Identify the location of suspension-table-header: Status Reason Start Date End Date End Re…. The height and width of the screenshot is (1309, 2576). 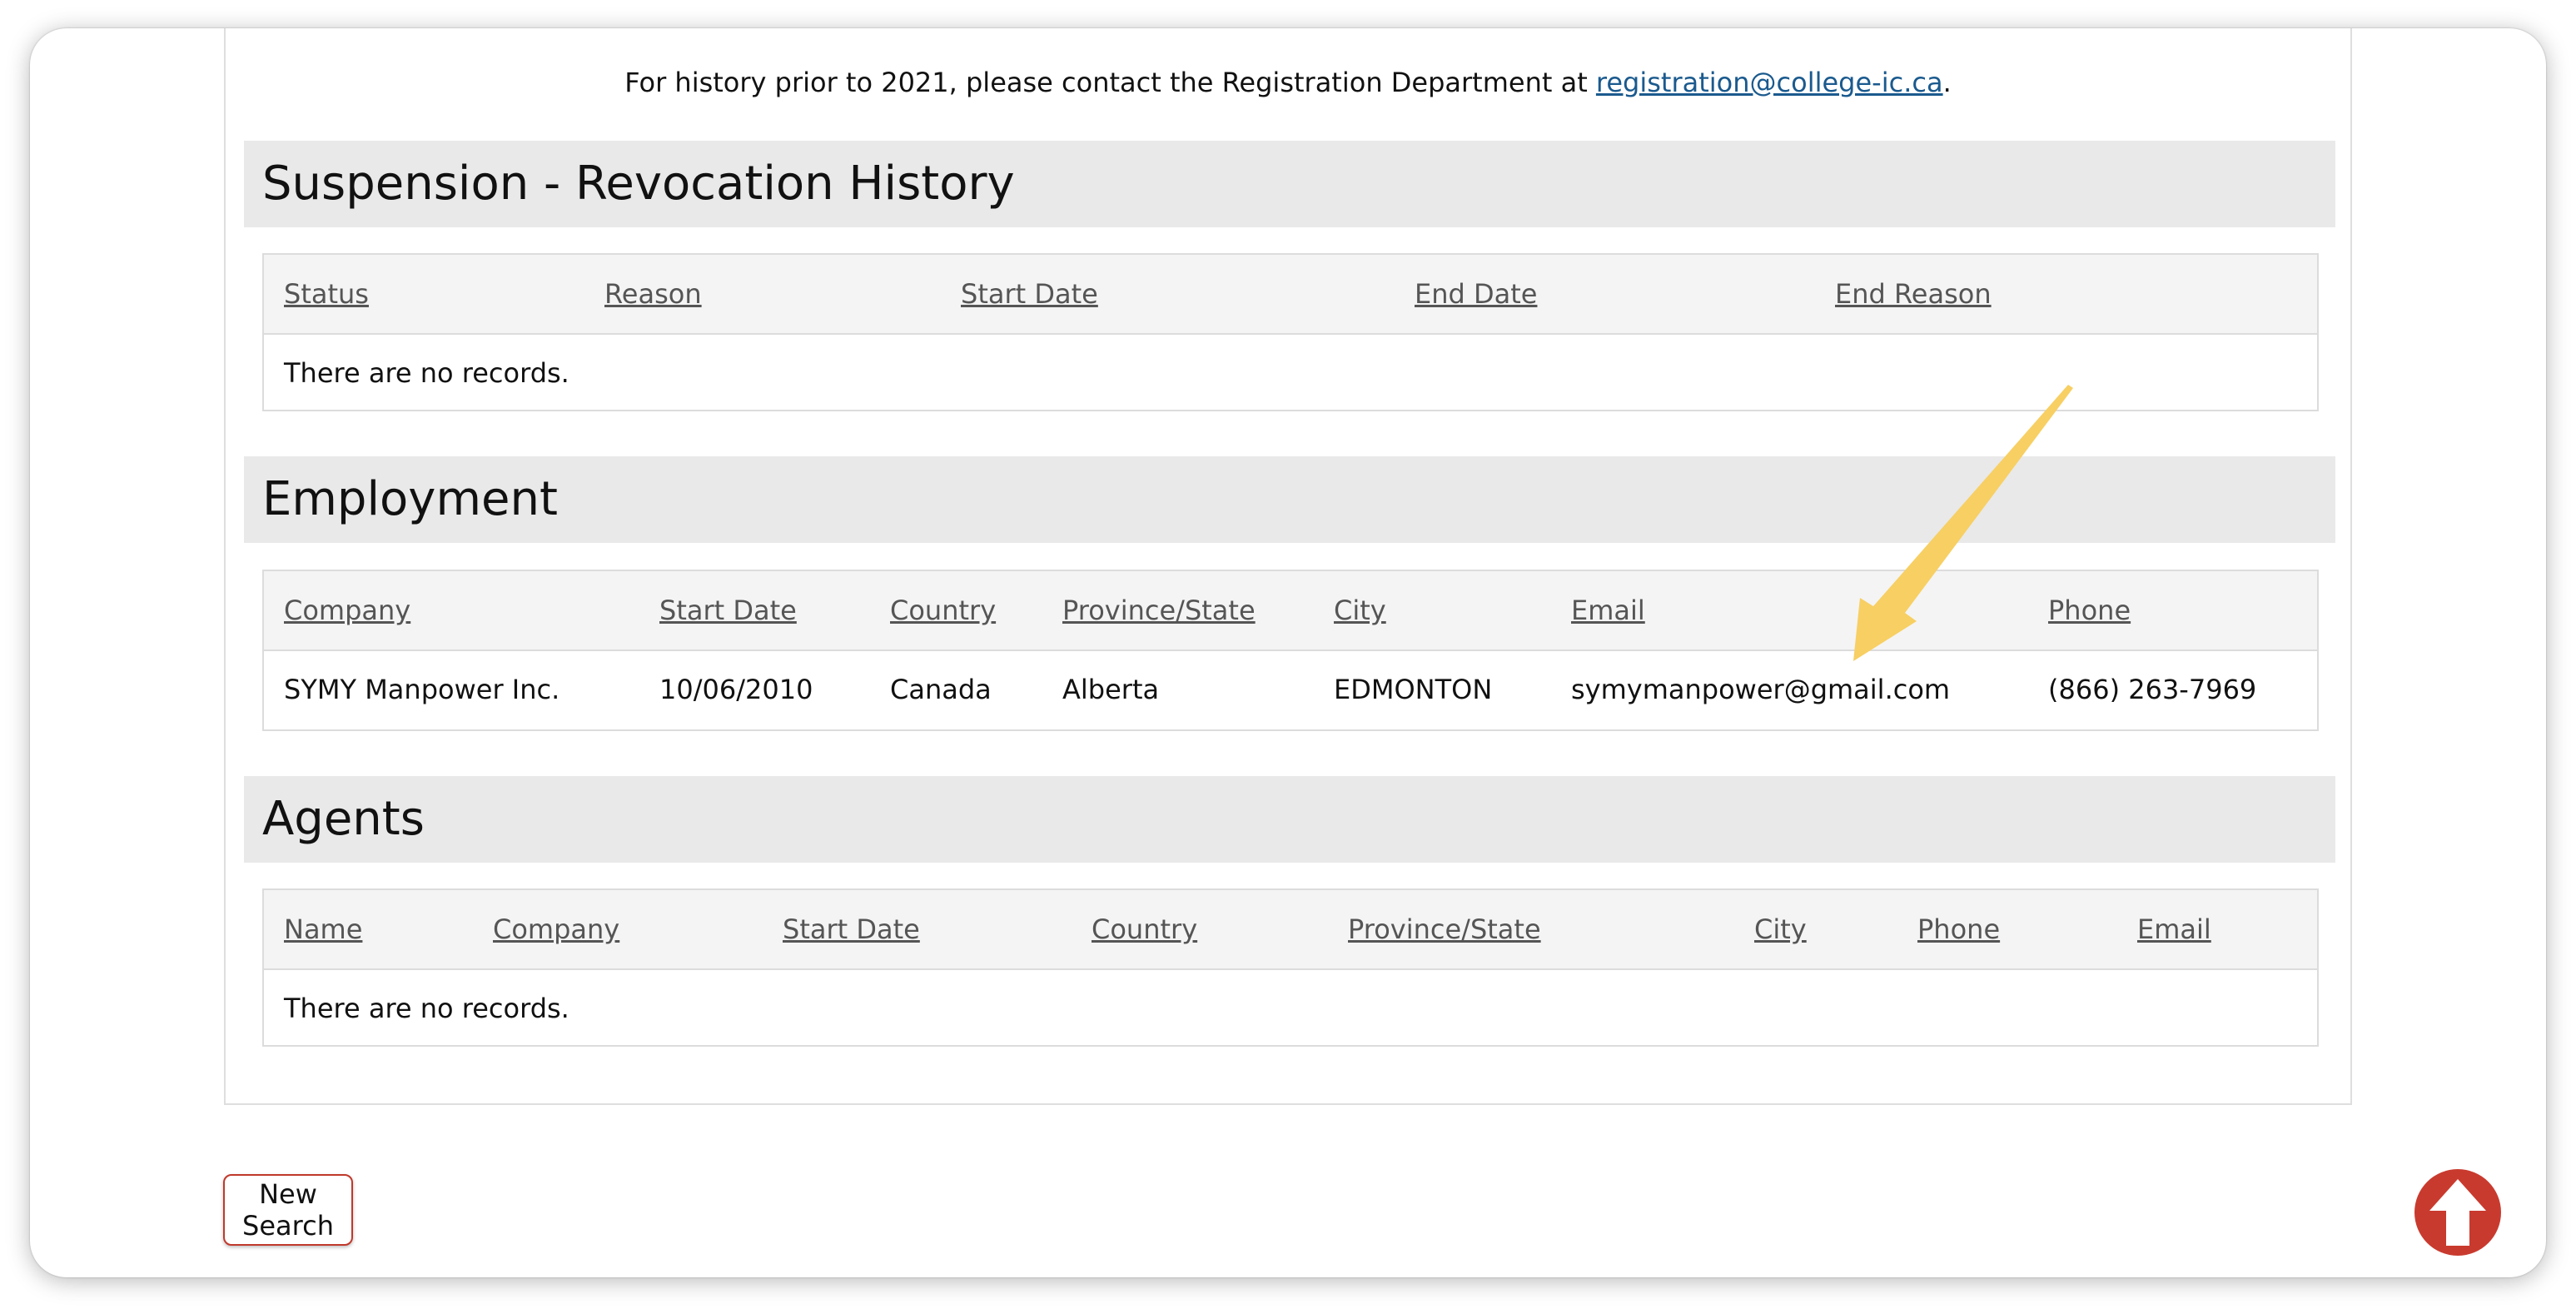
(1290, 295).